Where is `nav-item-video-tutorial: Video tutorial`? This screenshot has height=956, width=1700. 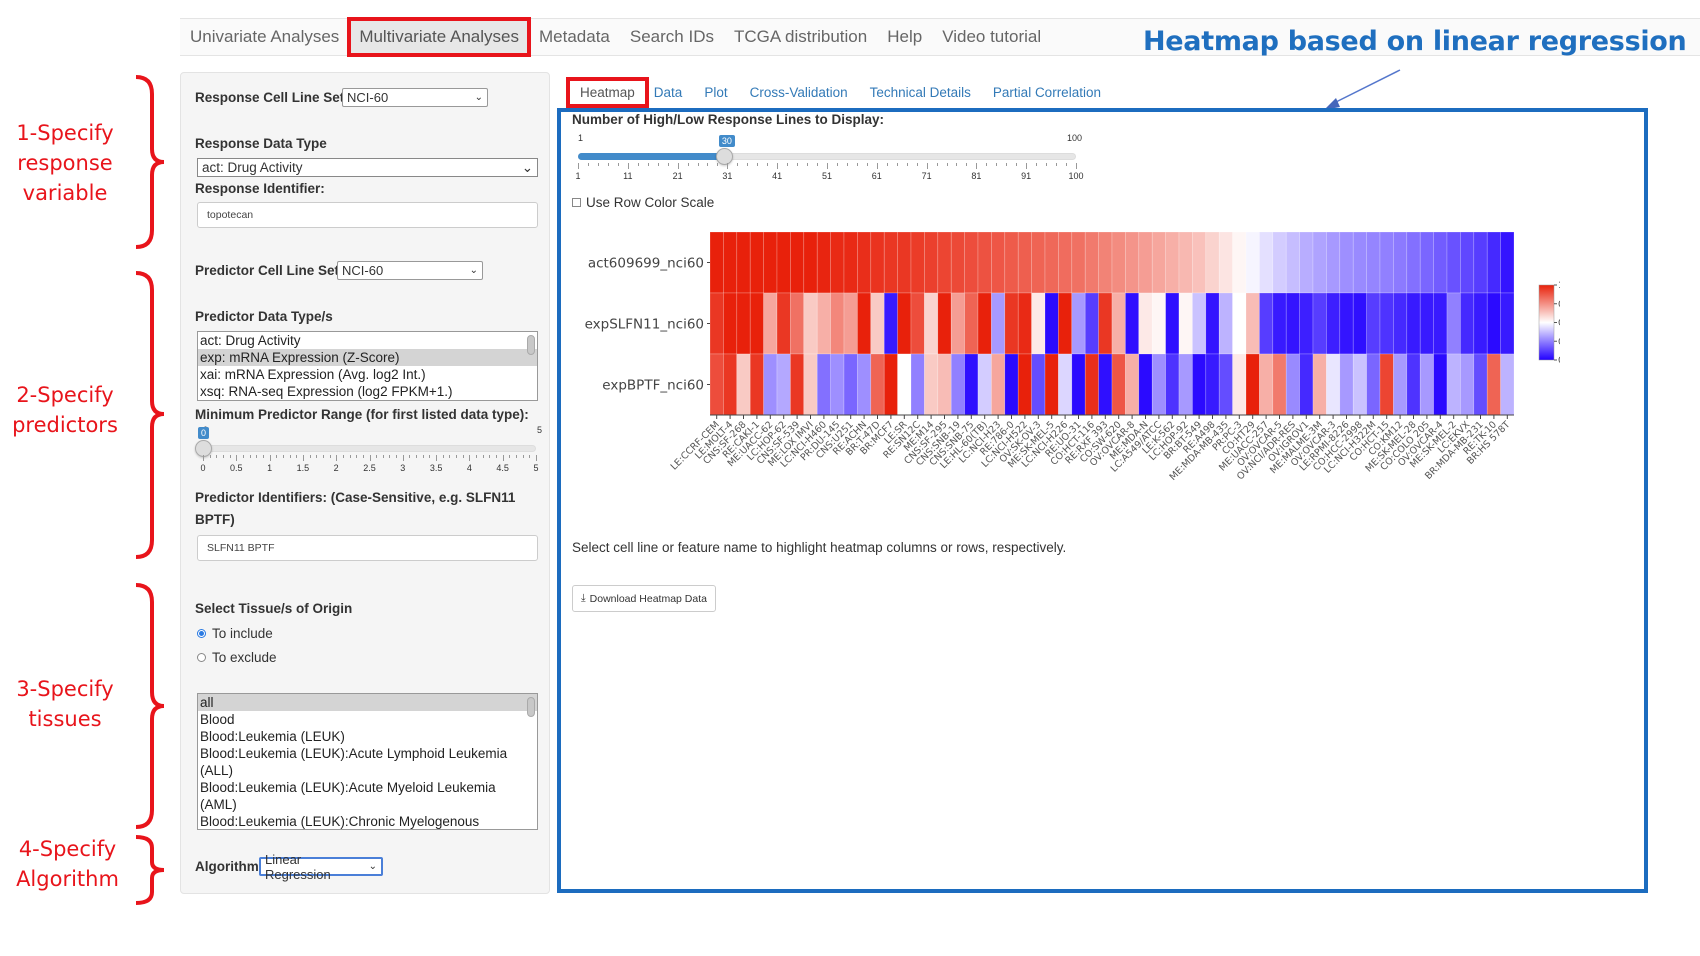 nav-item-video-tutorial: Video tutorial is located at coordinates (991, 37).